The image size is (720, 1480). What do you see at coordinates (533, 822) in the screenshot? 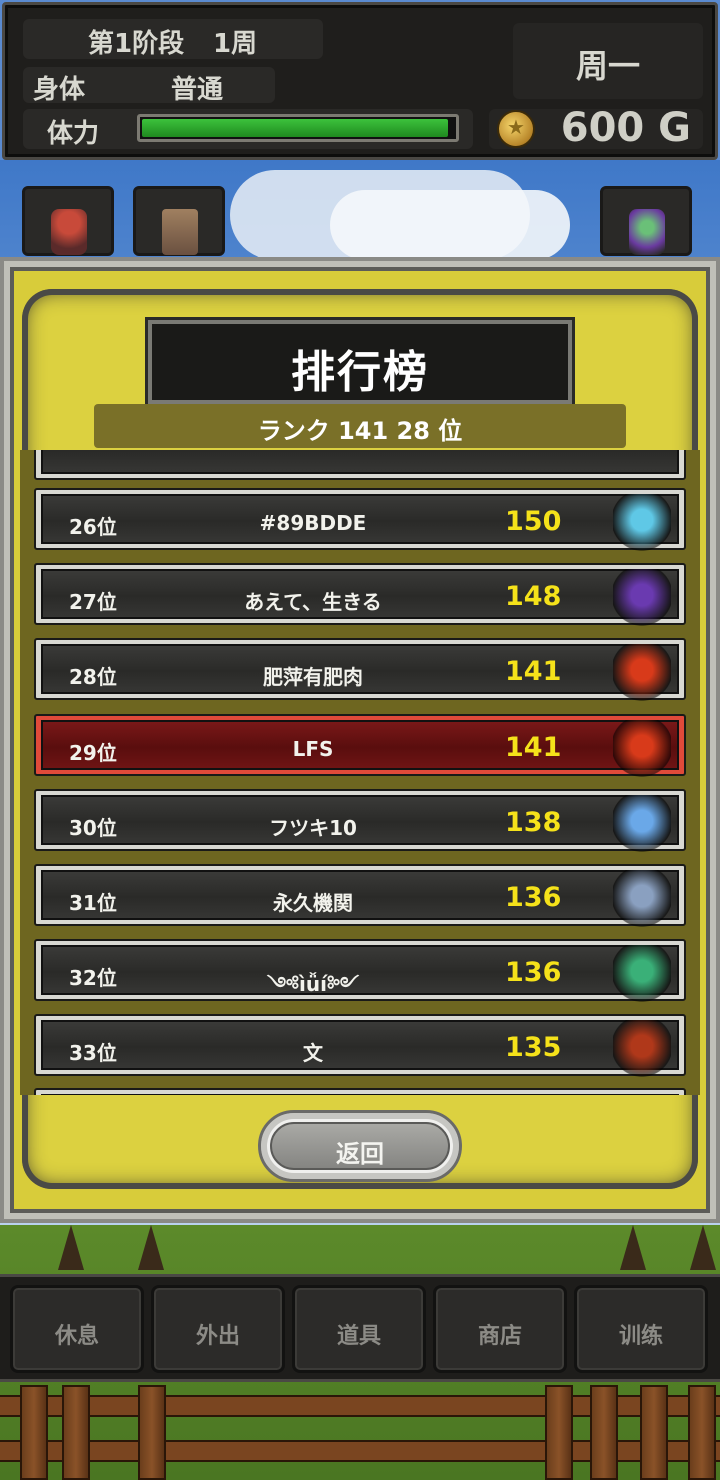
I see `row-score: 138` at bounding box center [533, 822].